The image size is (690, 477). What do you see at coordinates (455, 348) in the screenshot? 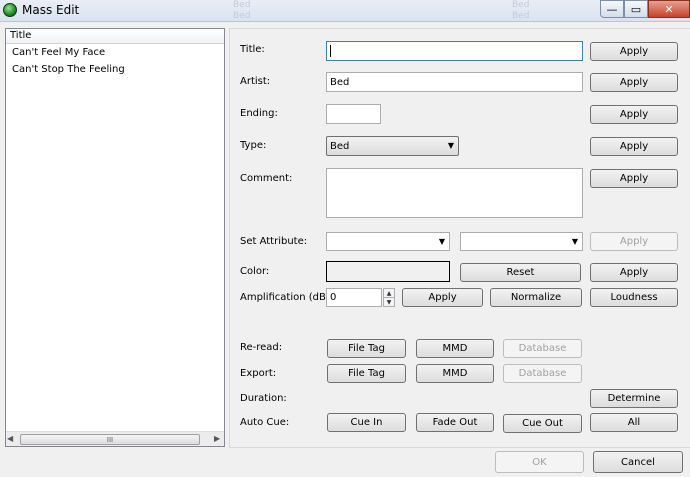
I see `reread-mmd-button: MMD` at bounding box center [455, 348].